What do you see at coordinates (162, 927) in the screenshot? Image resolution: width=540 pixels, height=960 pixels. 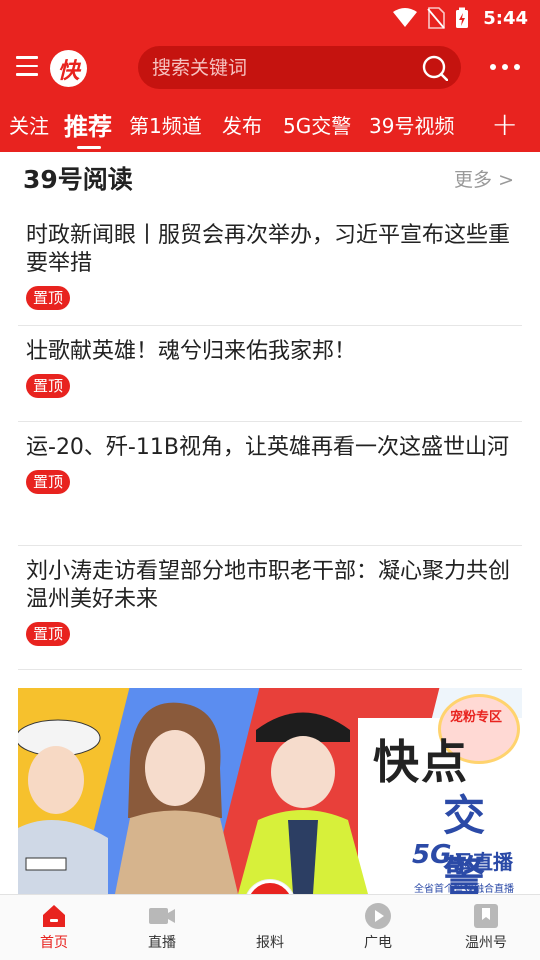 I see `nav-live: 直播` at bounding box center [162, 927].